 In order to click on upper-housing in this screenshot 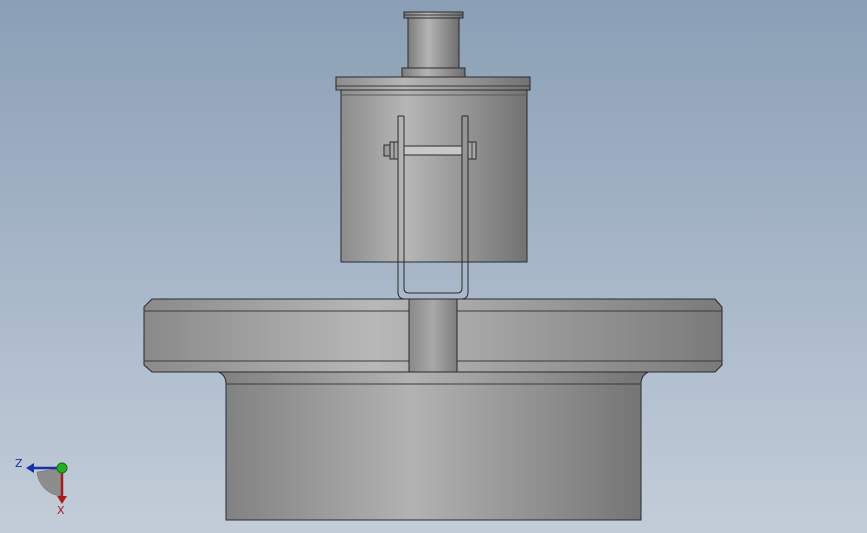, I will do `click(433, 169)`.